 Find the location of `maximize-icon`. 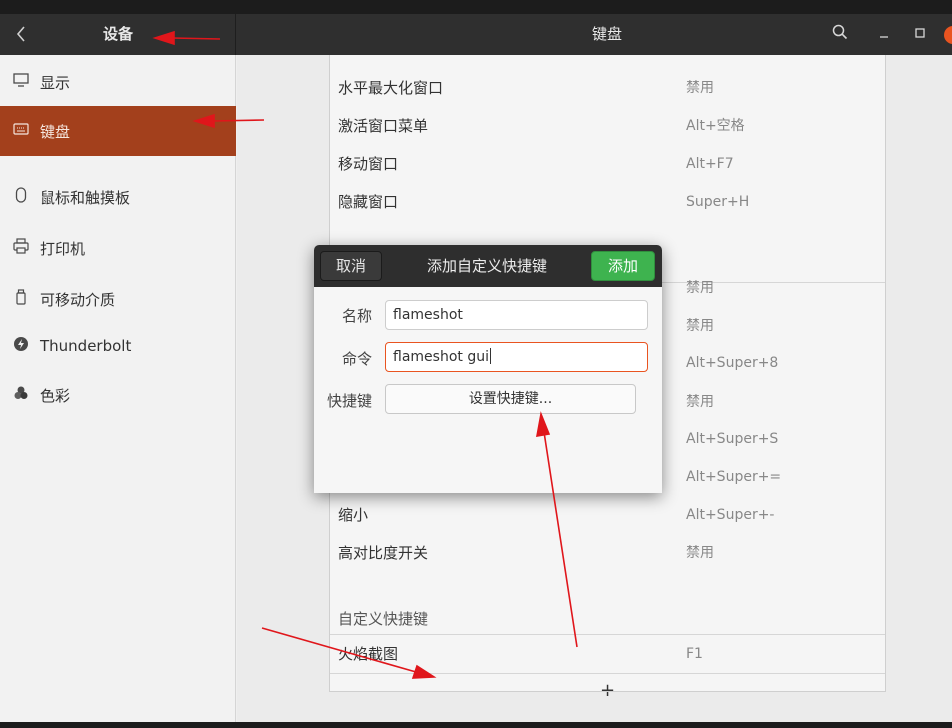

maximize-icon is located at coordinates (920, 33).